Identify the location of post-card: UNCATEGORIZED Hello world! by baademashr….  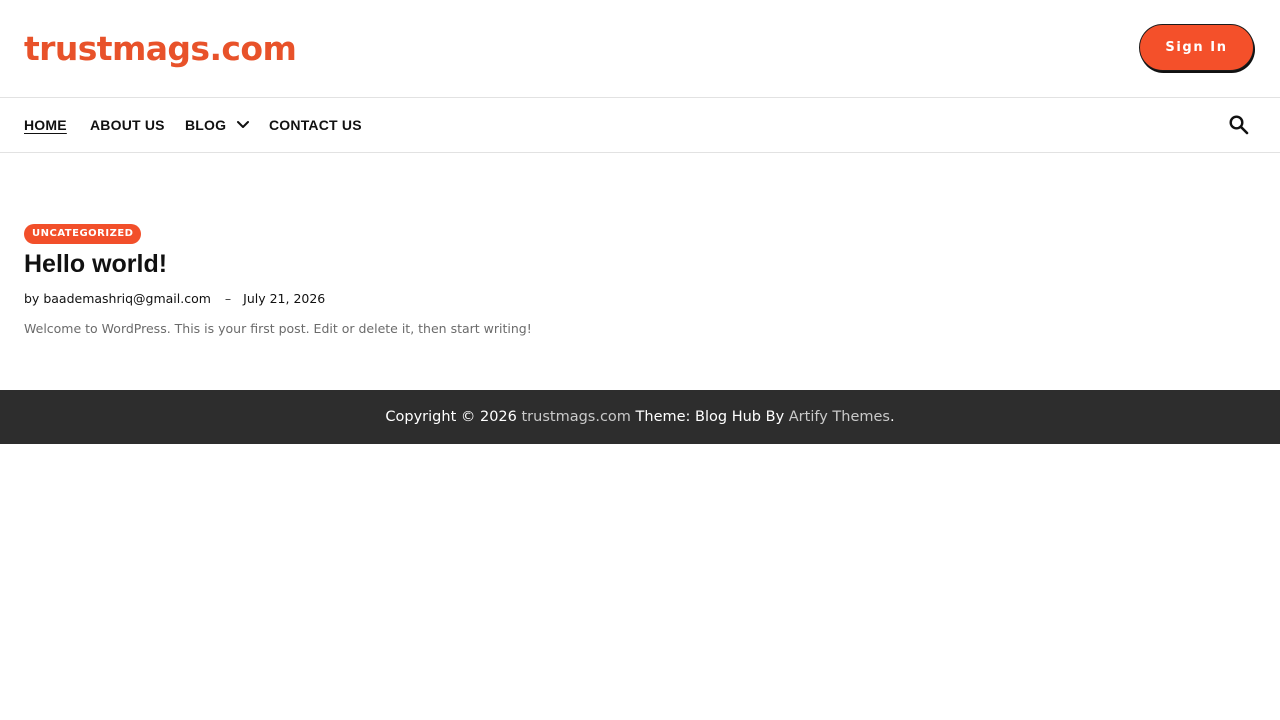
(474, 278).